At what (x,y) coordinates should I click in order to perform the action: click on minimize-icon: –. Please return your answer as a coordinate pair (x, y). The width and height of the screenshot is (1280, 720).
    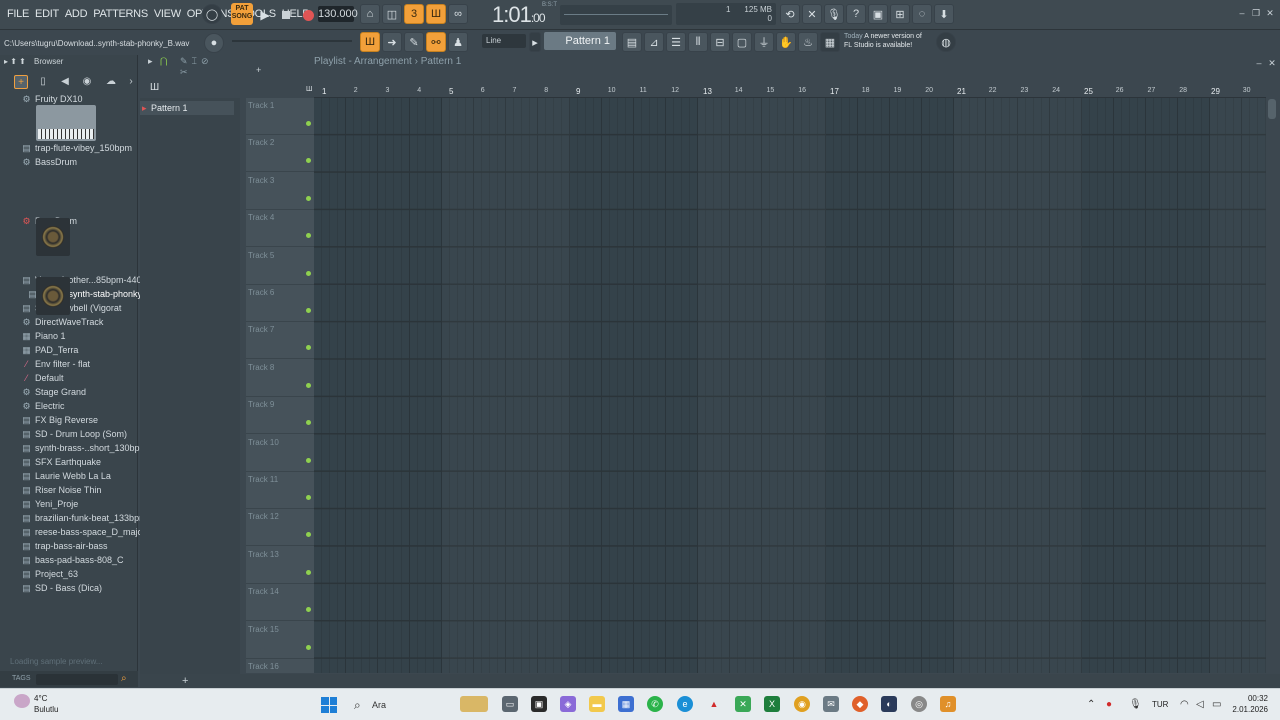
    Looking at the image, I should click on (1242, 13).